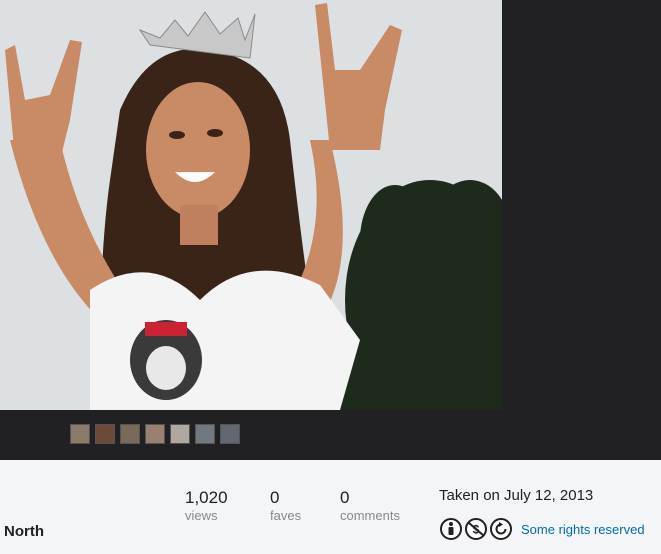  I want to click on faves-label: faves, so click(286, 515).